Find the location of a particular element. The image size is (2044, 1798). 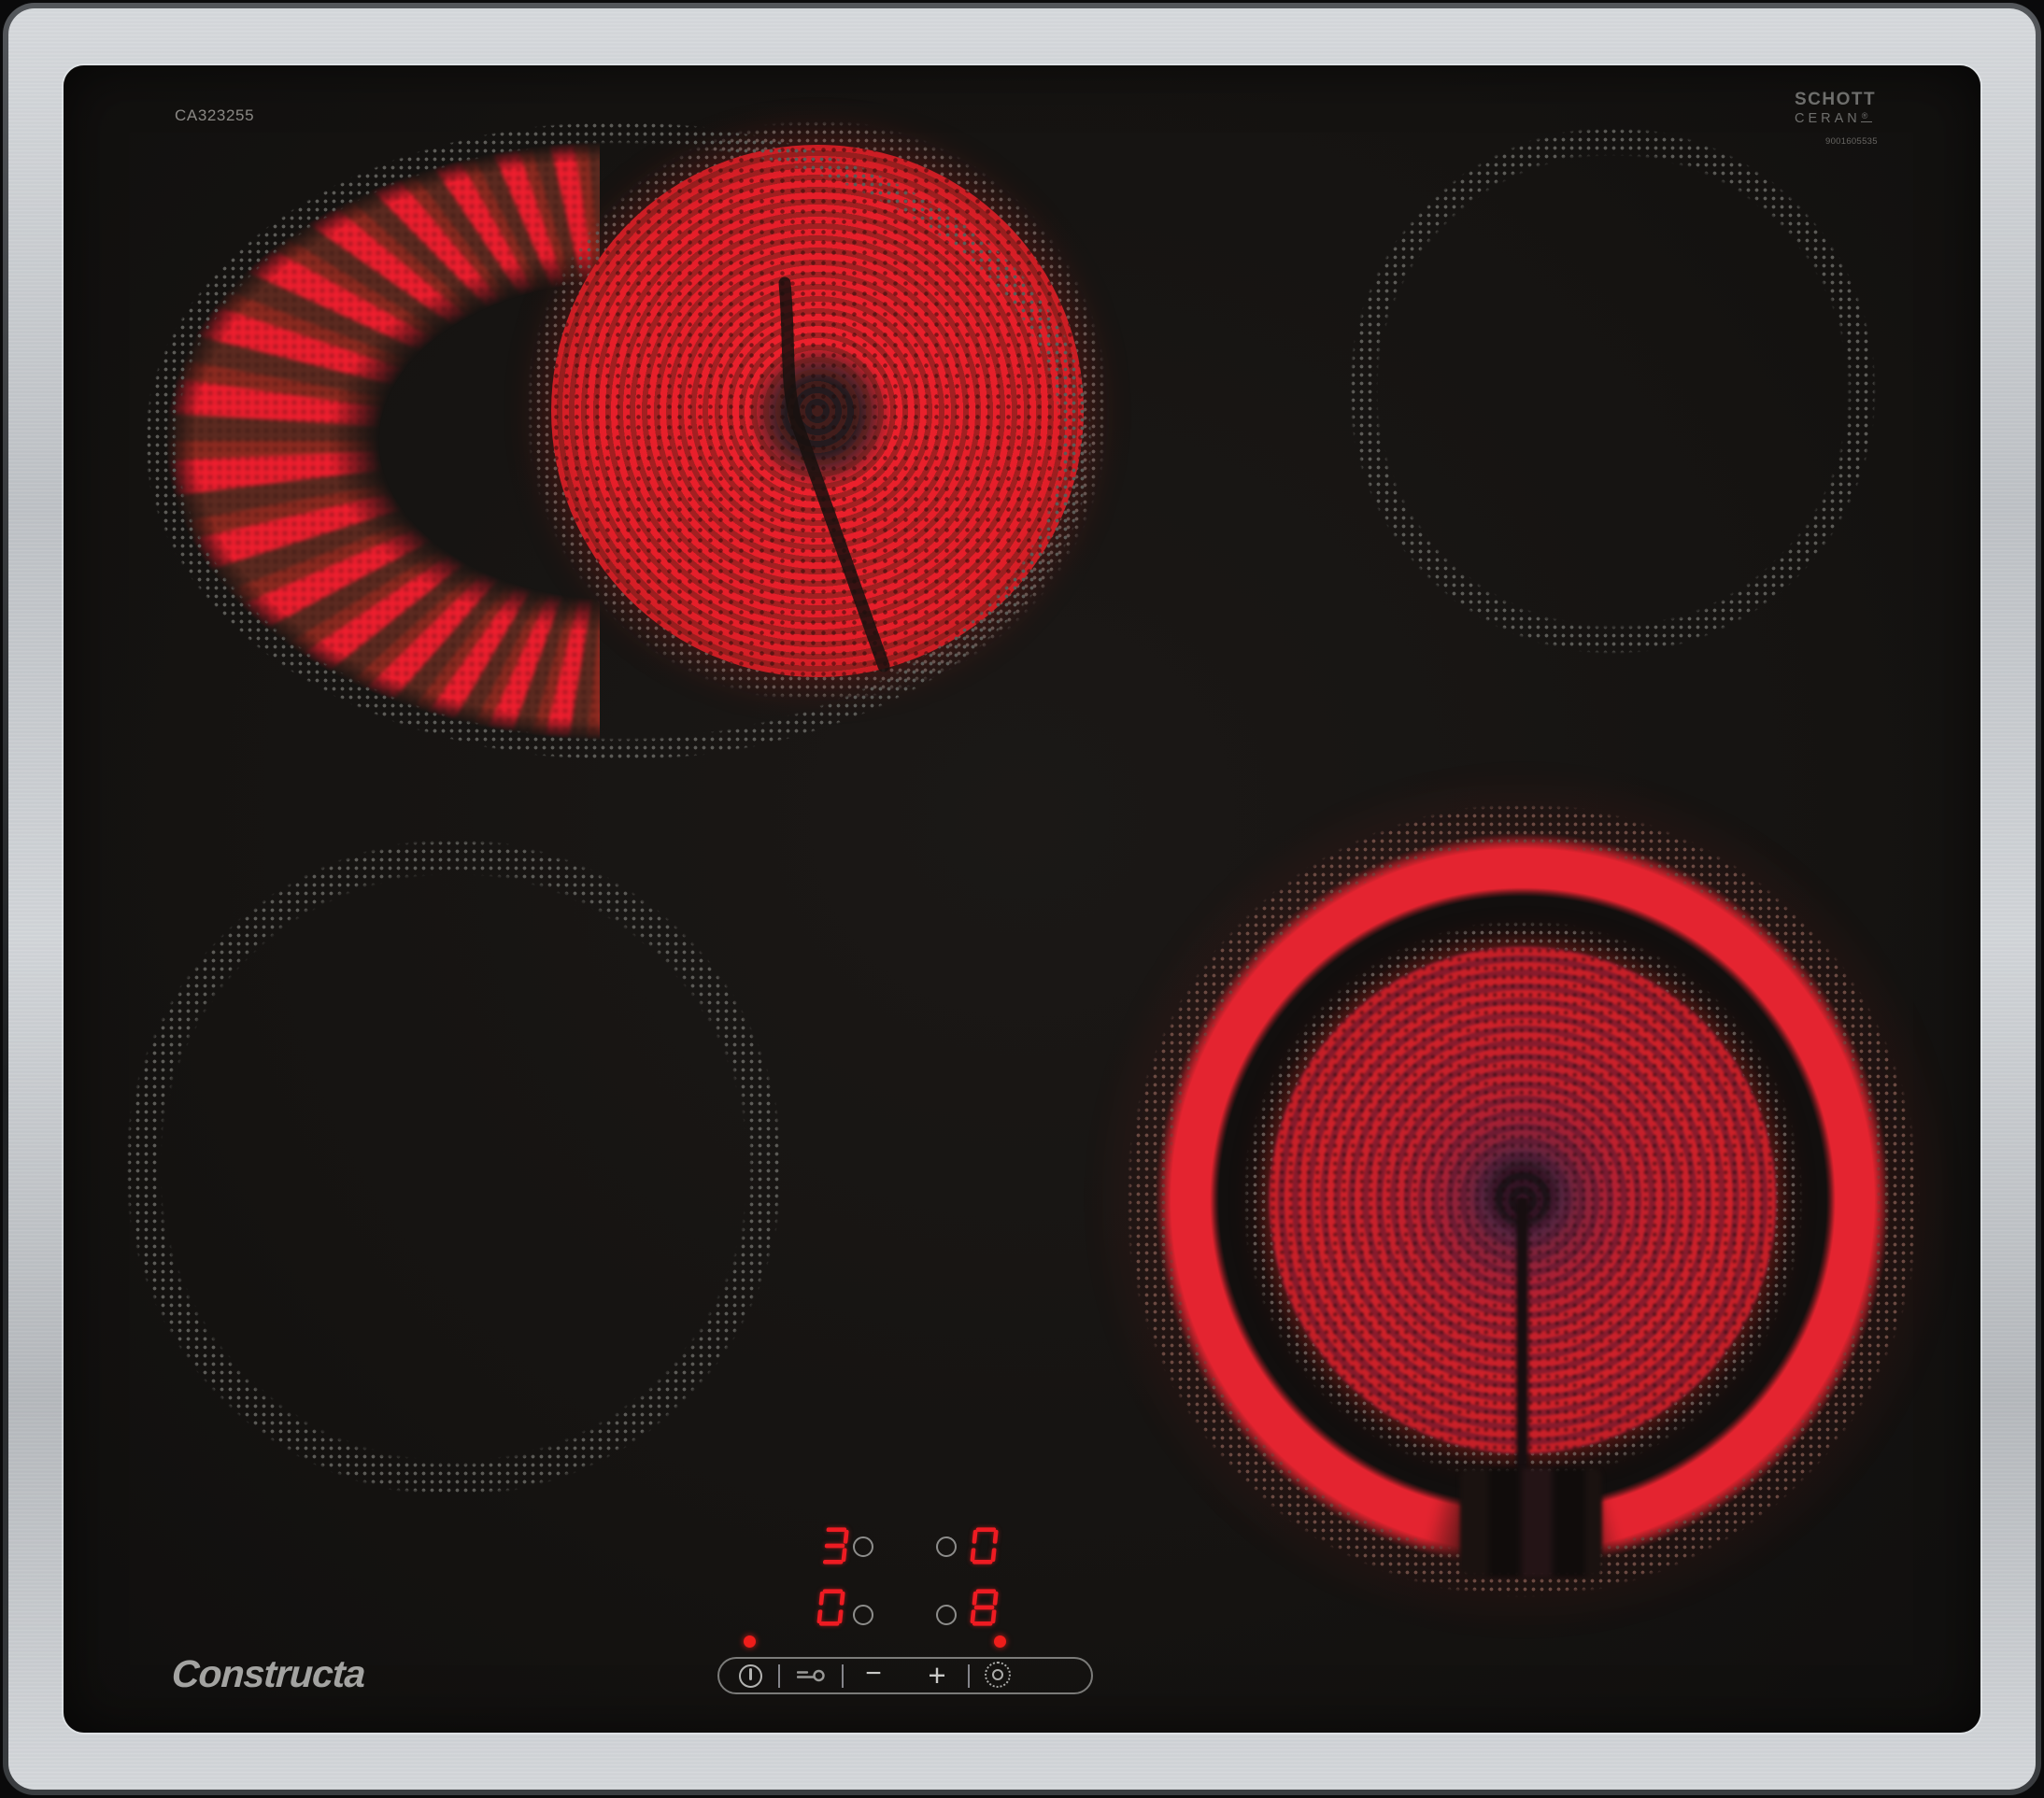

schott-ceran-logo: SCHOTT CERAN® 9001605535 is located at coordinates (1846, 118).